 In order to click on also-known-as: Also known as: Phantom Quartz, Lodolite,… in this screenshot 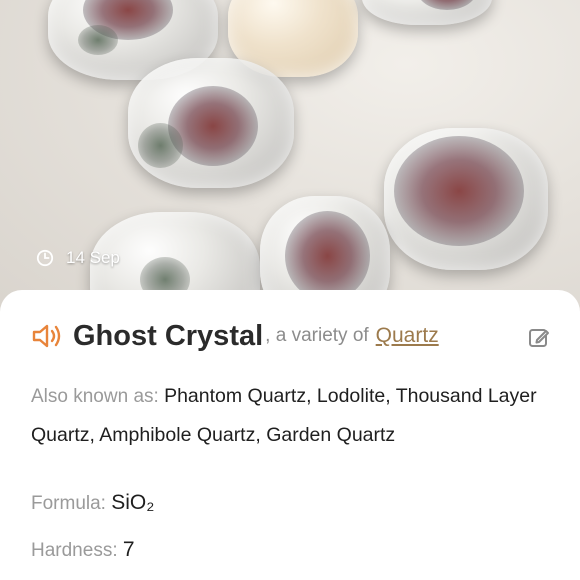, I will do `click(291, 416)`.